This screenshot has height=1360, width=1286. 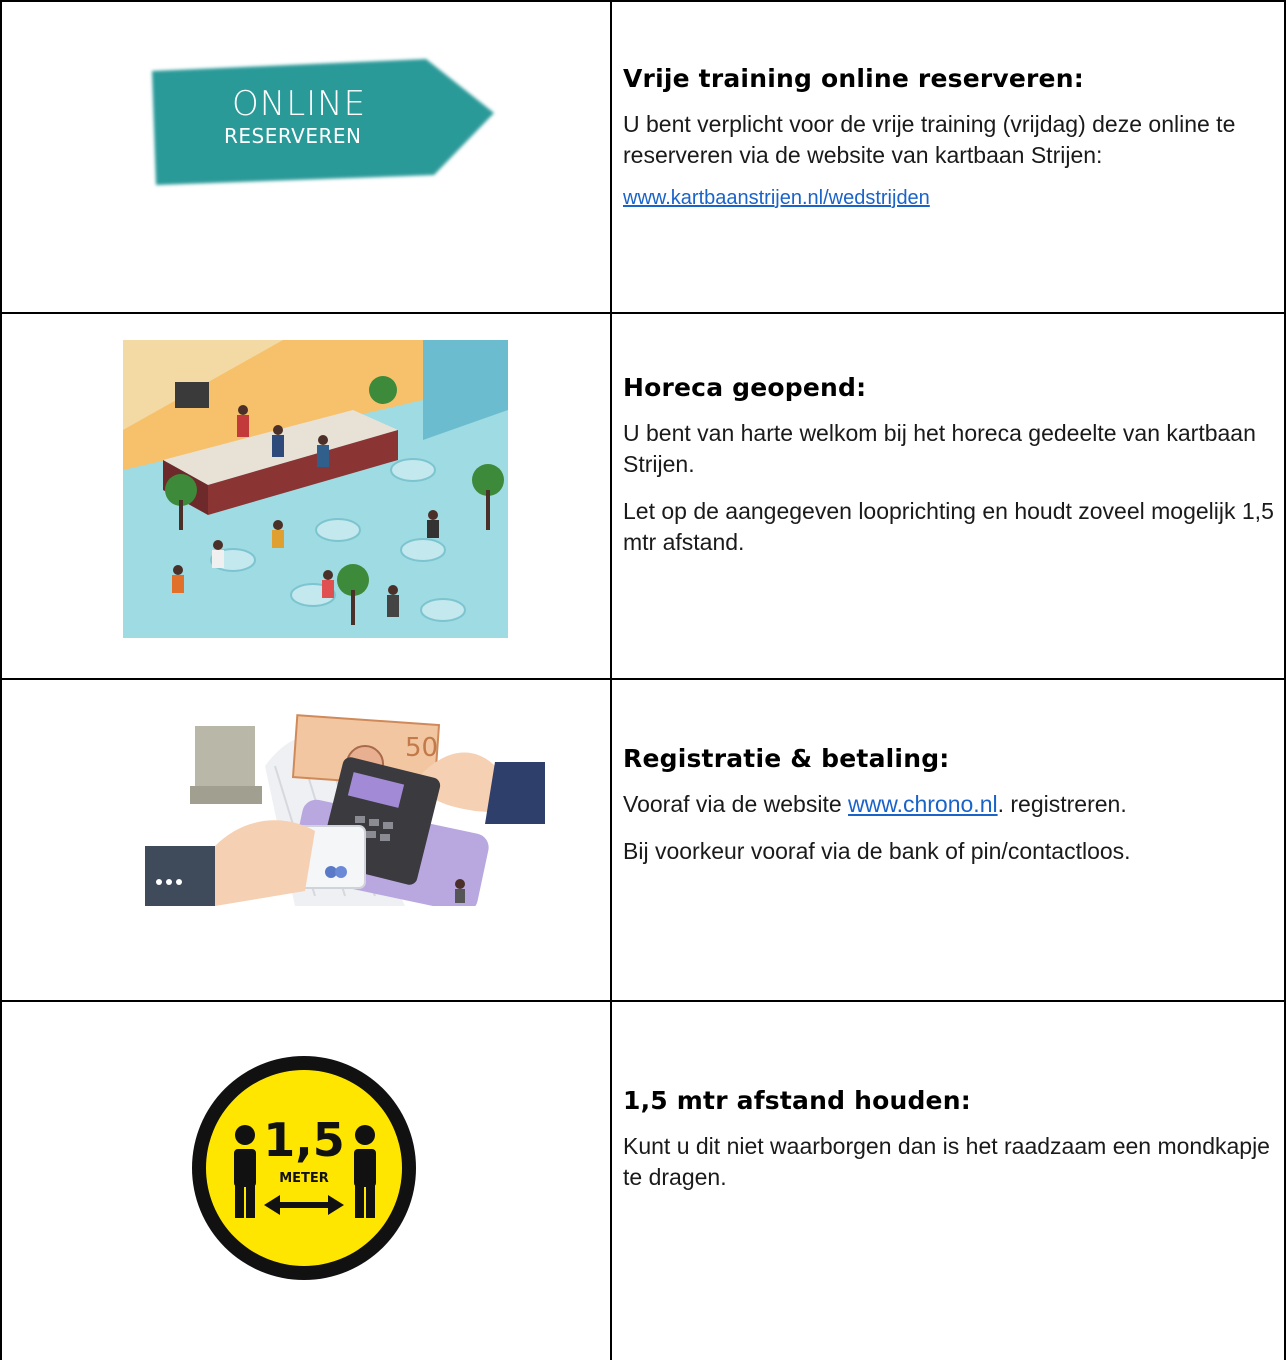 What do you see at coordinates (299, 104) in the screenshot?
I see `sign-text-line1: ONLINE` at bounding box center [299, 104].